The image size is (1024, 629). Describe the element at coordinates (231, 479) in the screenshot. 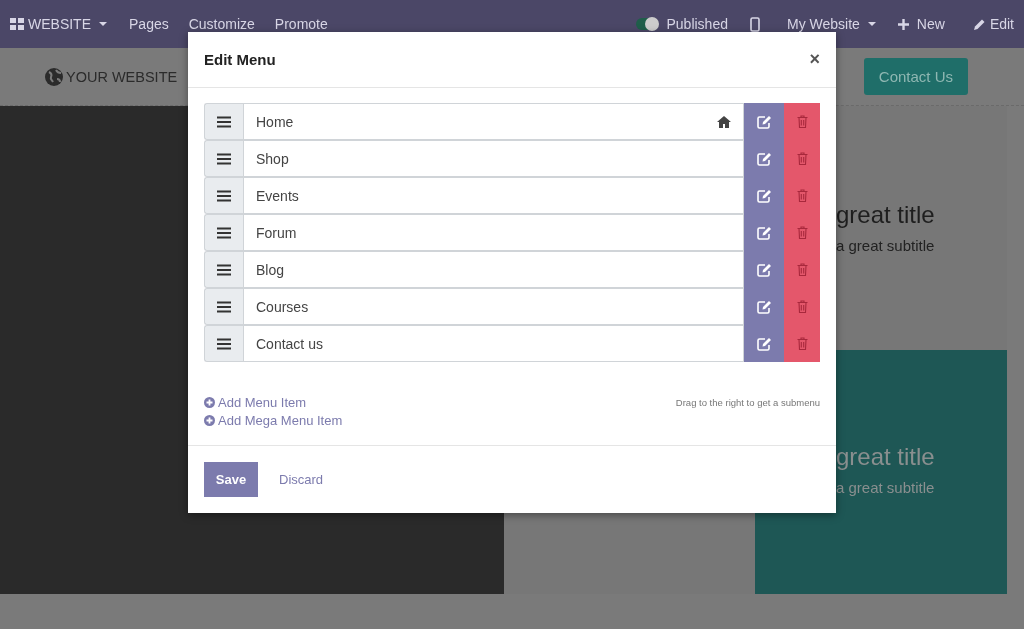

I see `save-button: Save` at that location.